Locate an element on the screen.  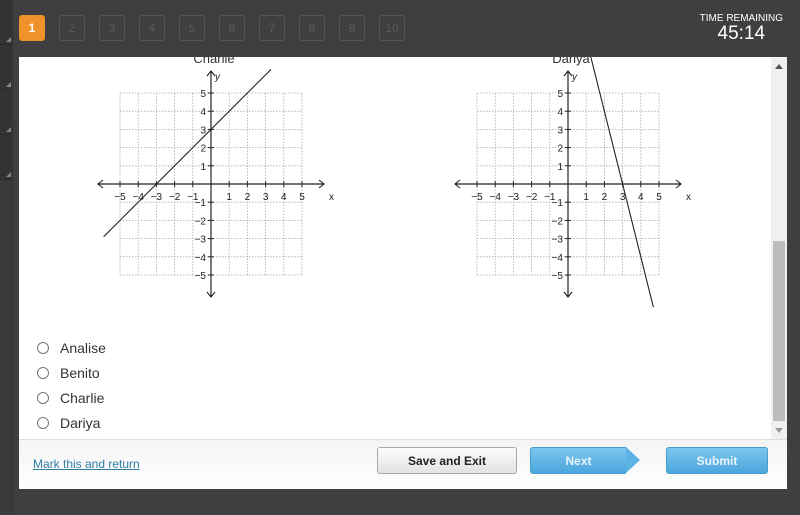
choice-label: Dariya is located at coordinates (80, 422).